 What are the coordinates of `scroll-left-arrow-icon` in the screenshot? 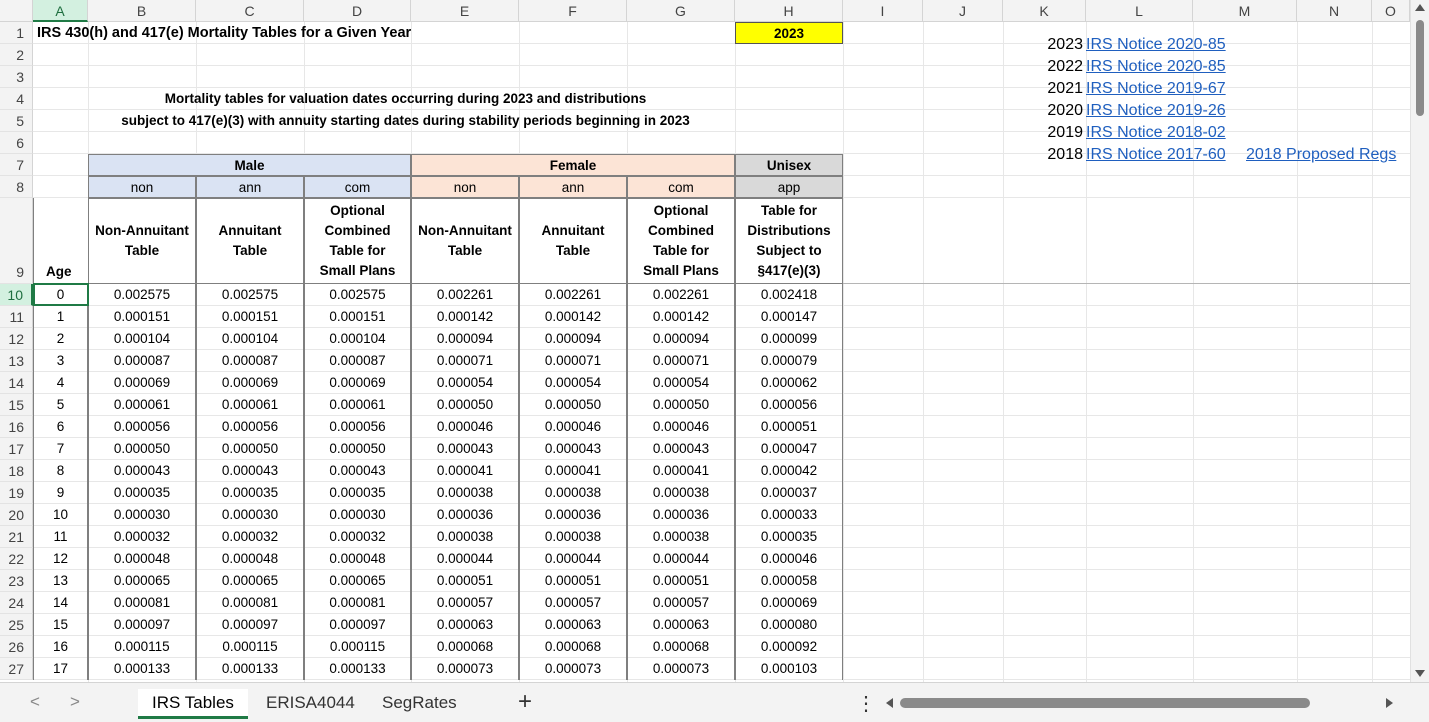 It's located at (889, 703).